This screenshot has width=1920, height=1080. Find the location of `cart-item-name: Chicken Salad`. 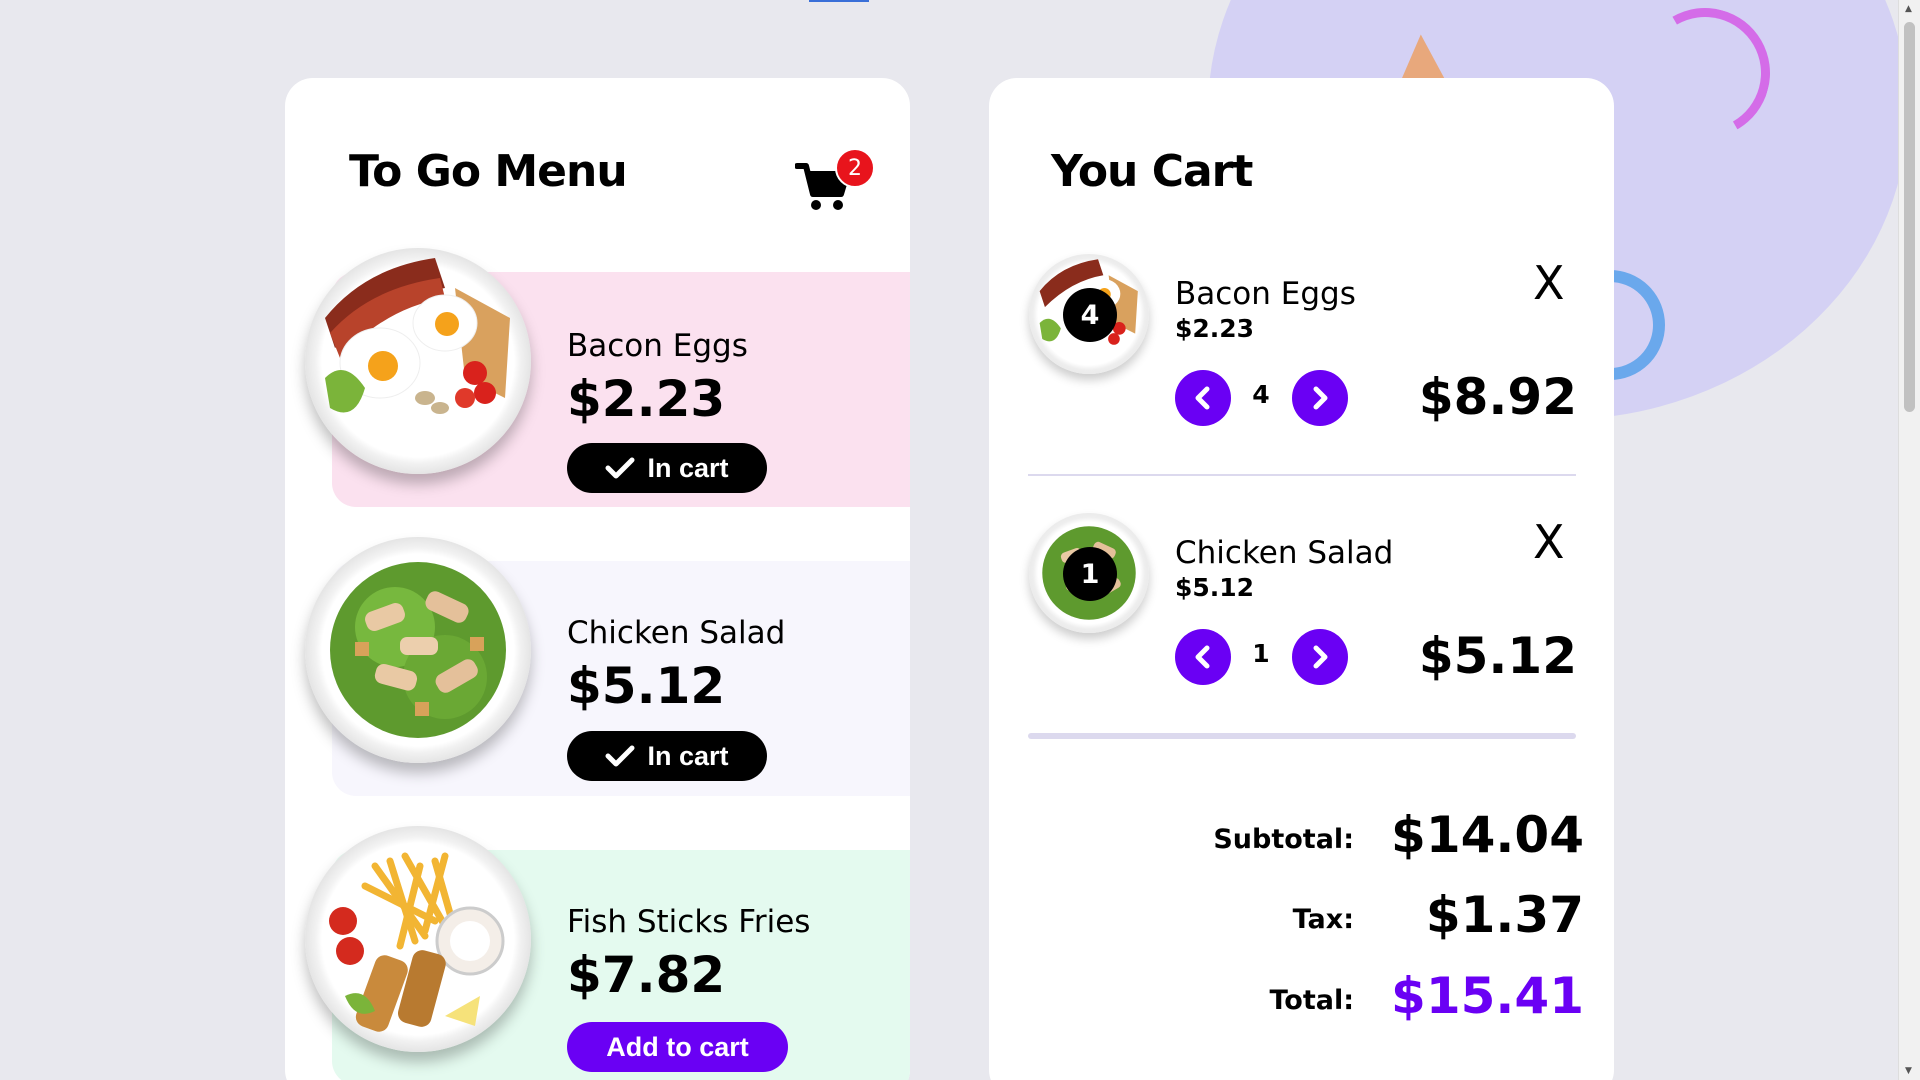

cart-item-name: Chicken Salad is located at coordinates (1284, 553).